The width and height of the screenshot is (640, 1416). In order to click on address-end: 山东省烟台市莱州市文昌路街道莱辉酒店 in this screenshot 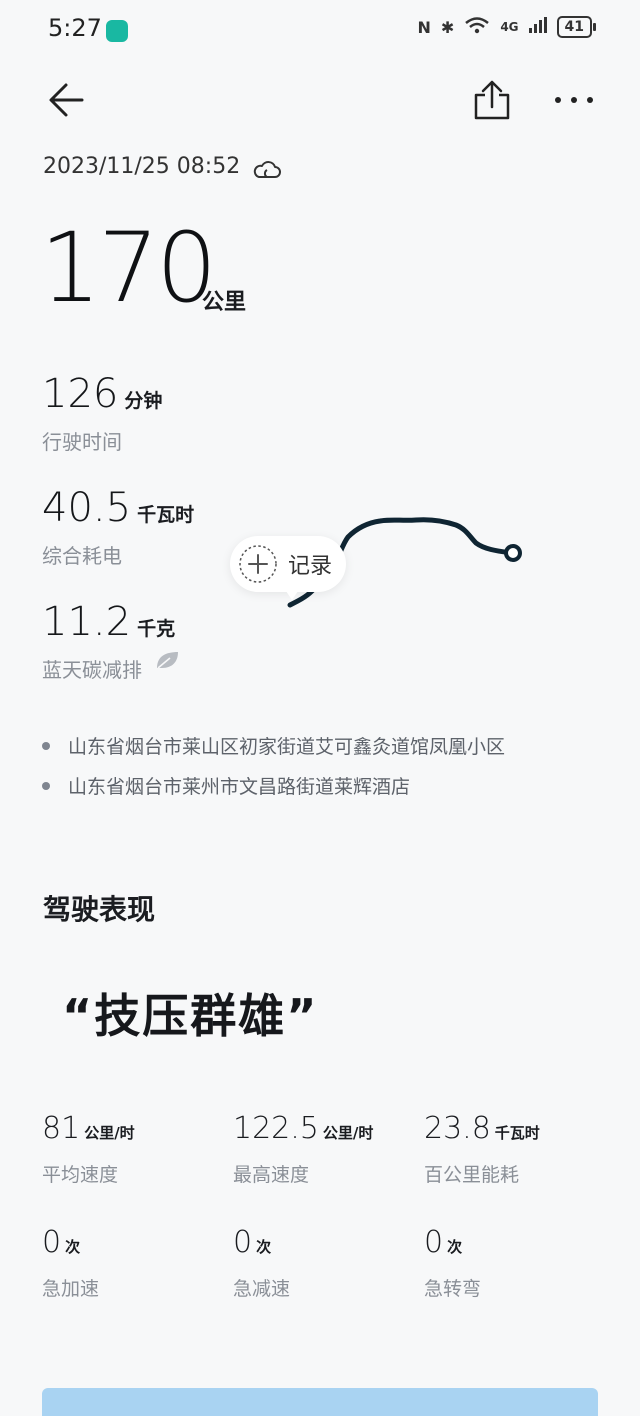, I will do `click(226, 785)`.